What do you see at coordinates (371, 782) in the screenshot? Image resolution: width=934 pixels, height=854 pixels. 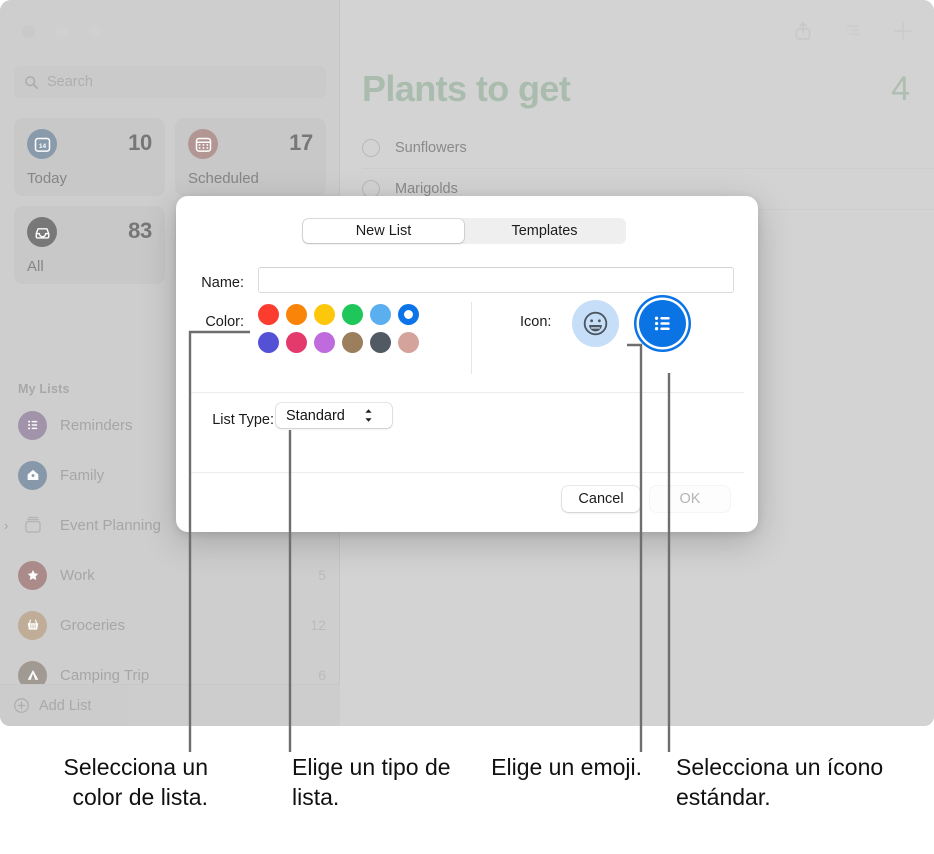 I see `caption-choose-list-type: Elige un tipo de lista.` at bounding box center [371, 782].